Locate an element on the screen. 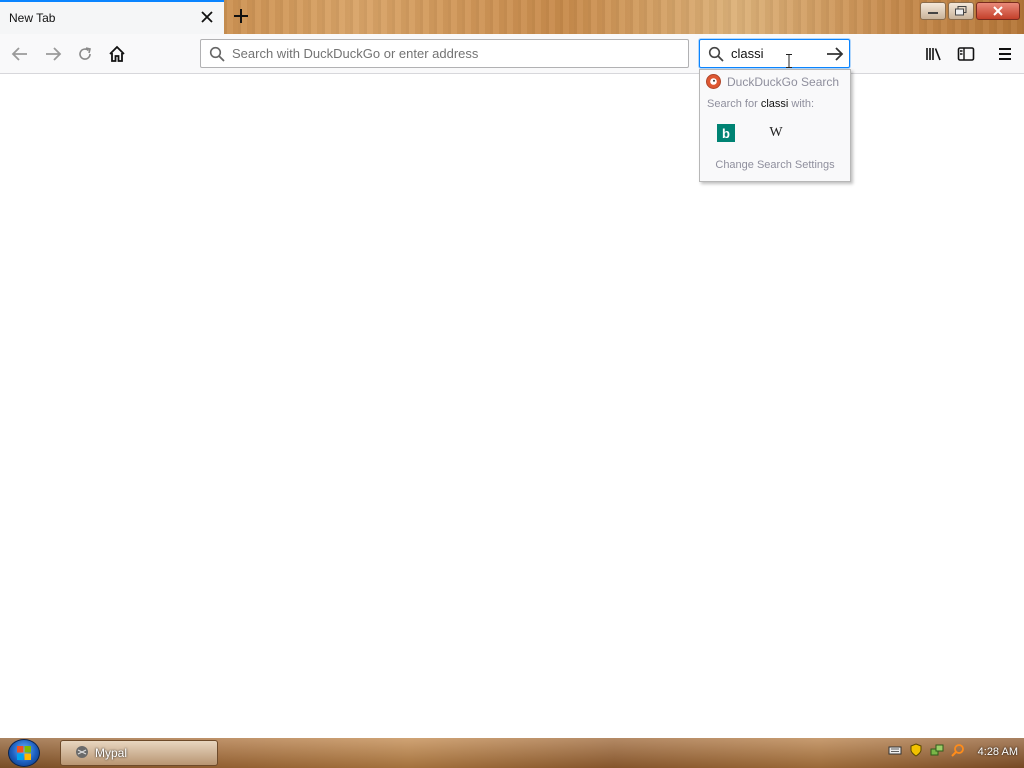  search-input is located at coordinates (771, 53).